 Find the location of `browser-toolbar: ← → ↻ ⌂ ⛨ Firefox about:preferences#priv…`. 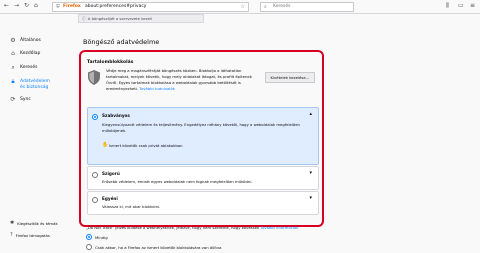

browser-toolbar: ← → ↻ ⌂ ⛨ Firefox about:preferences#priv… is located at coordinates (240, 7).